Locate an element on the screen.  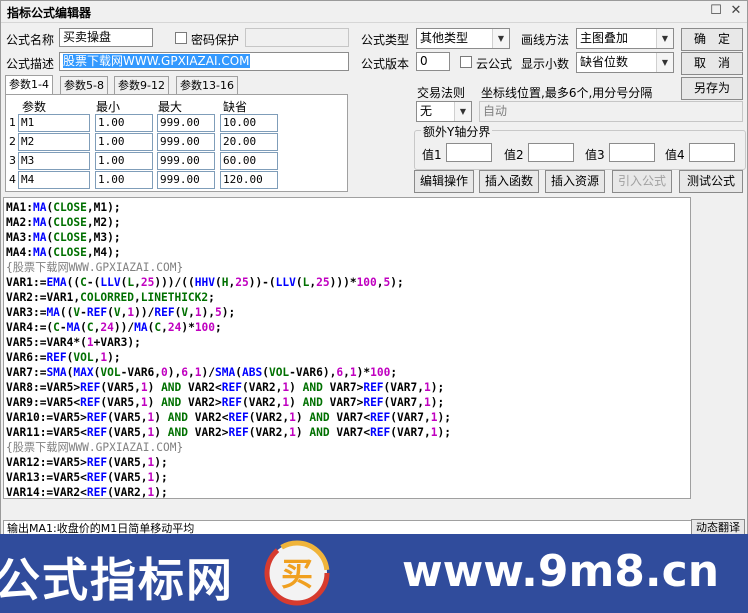
axis-value-3-input is located at coordinates (632, 152).